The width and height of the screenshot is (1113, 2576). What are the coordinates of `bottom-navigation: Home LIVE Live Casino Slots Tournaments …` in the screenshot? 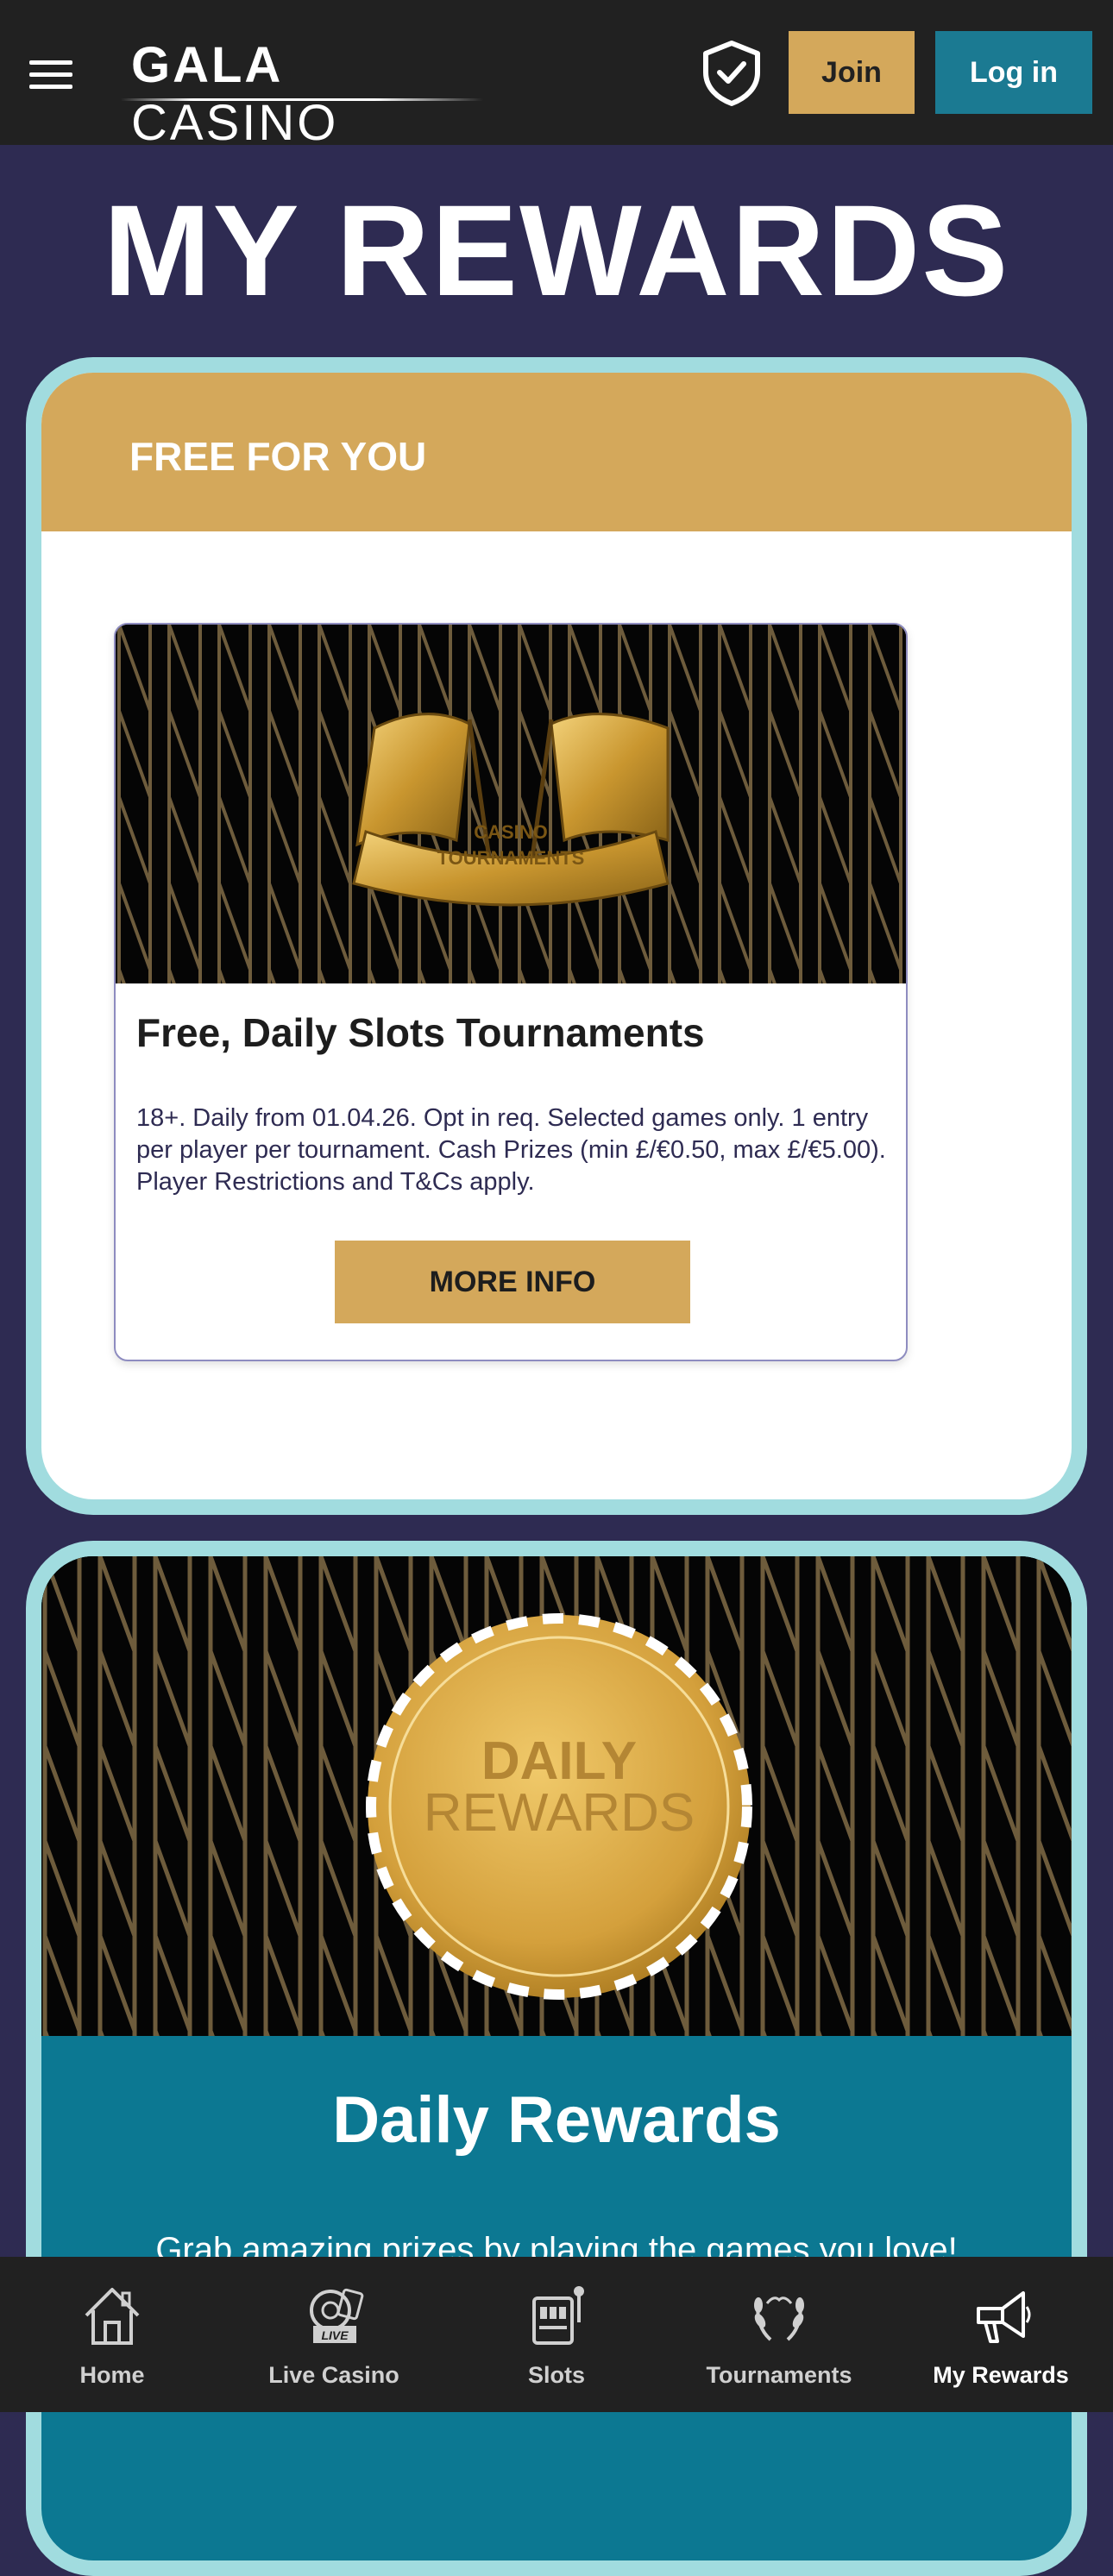 It's located at (556, 2334).